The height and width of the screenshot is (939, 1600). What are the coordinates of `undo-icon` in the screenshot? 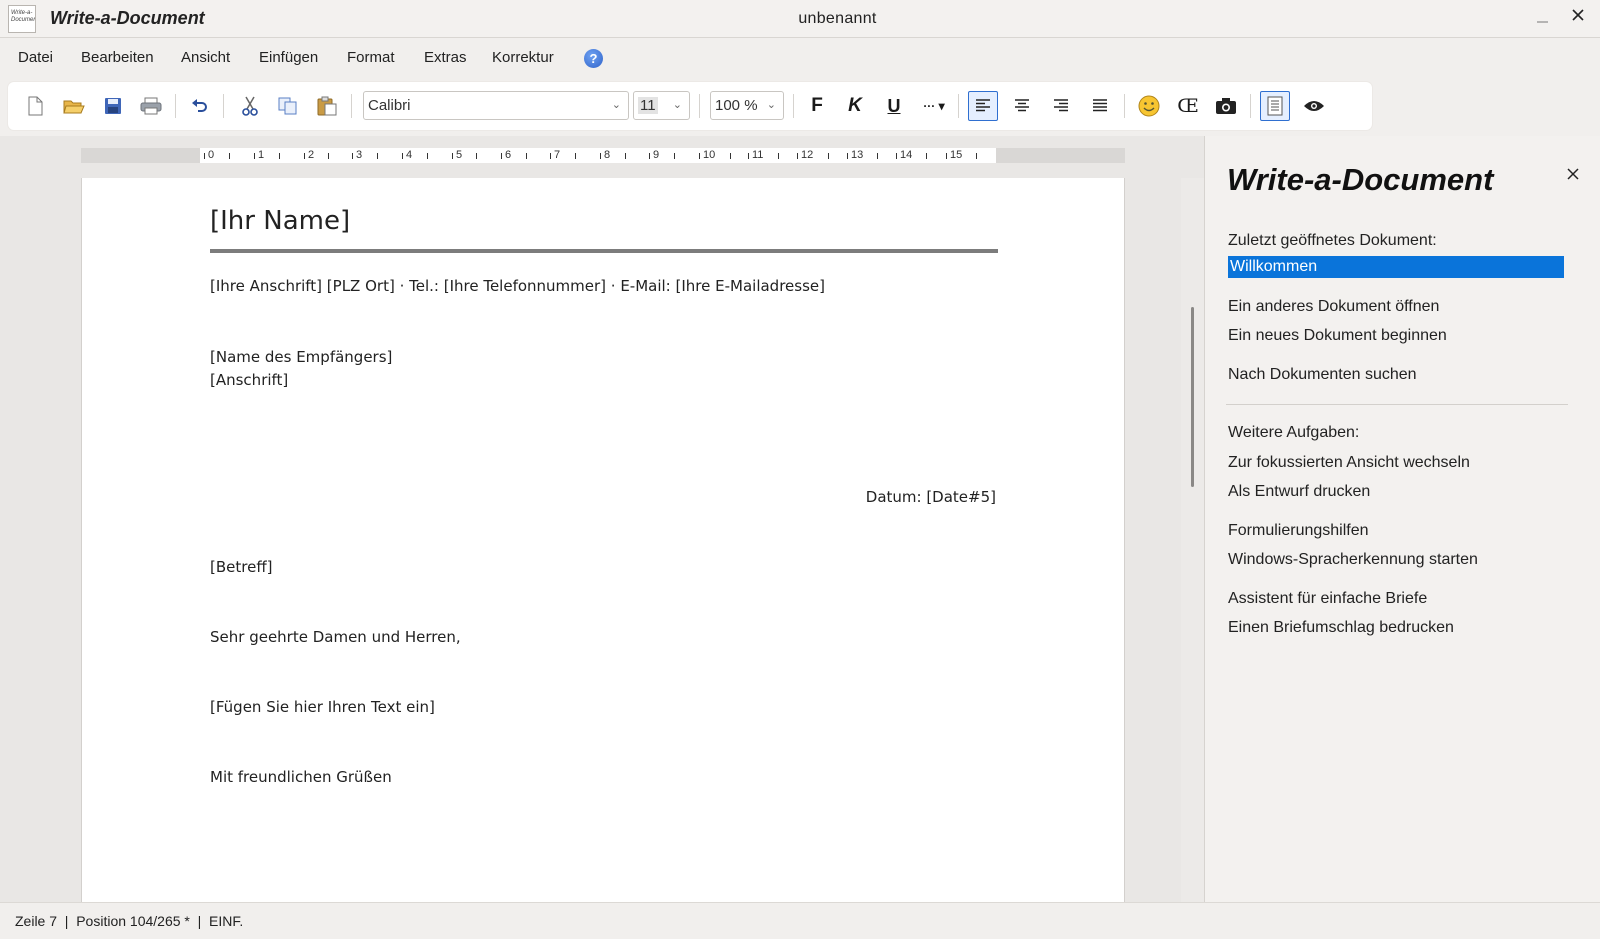 It's located at (199, 105).